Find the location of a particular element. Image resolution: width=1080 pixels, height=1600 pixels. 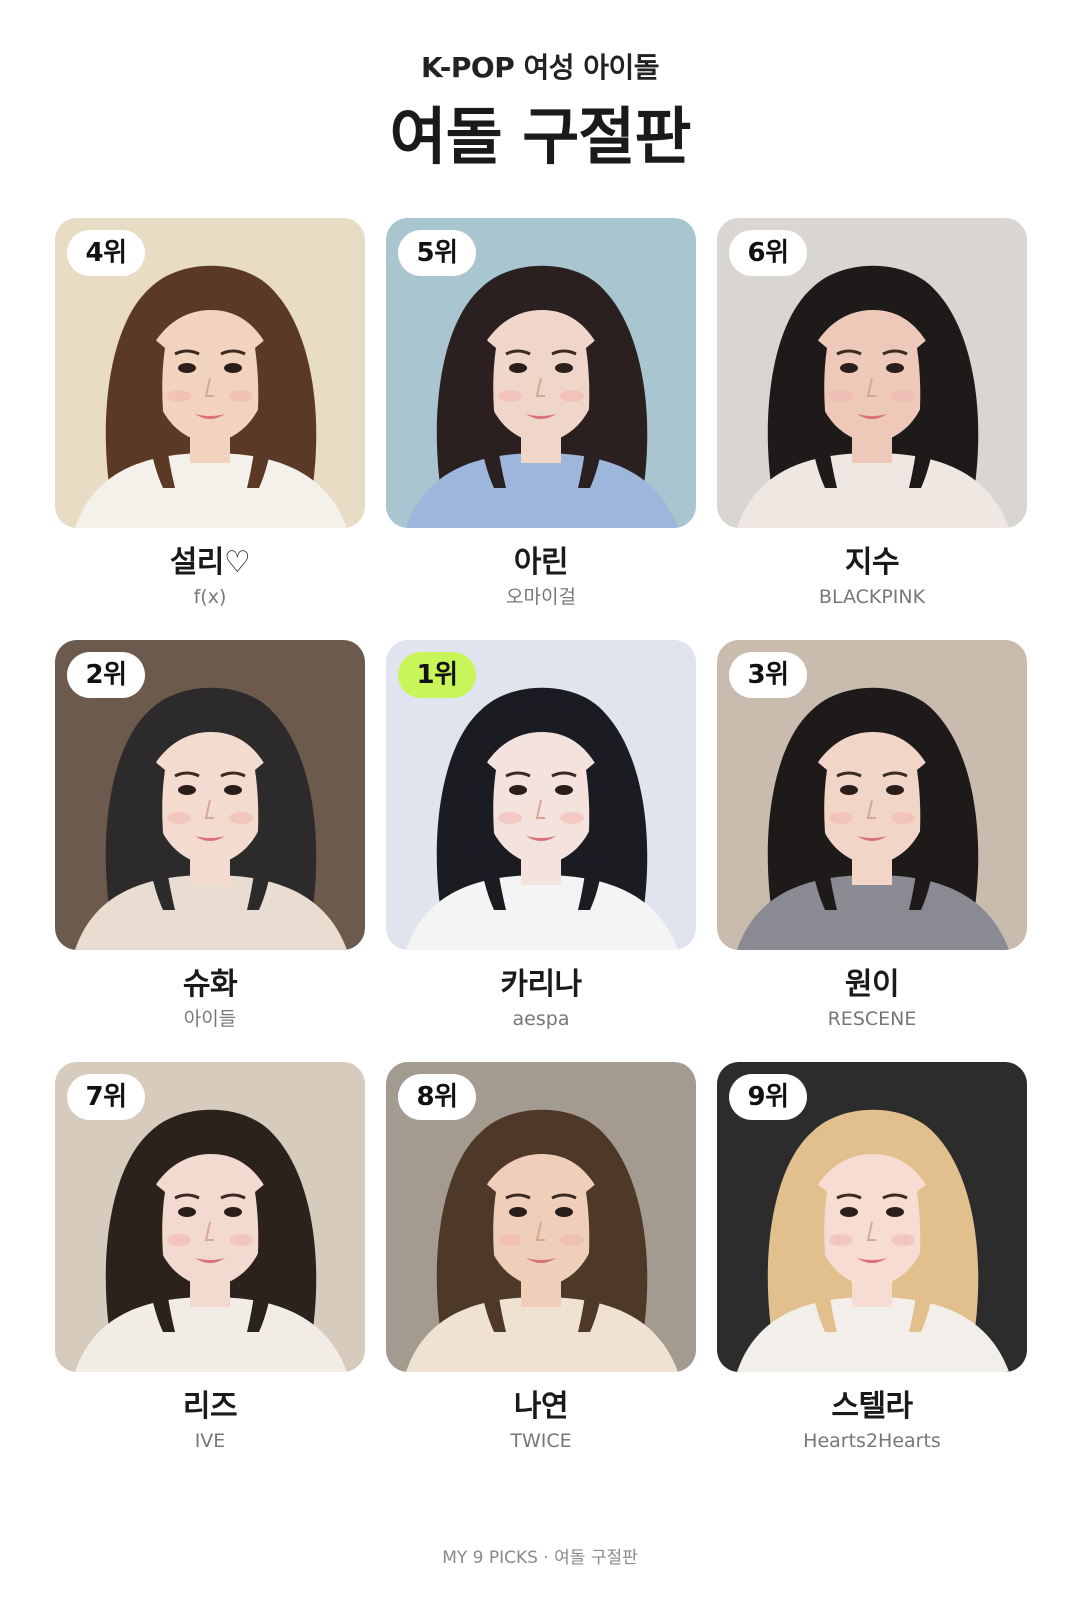

idol-name: 아린 is located at coordinates (541, 562).